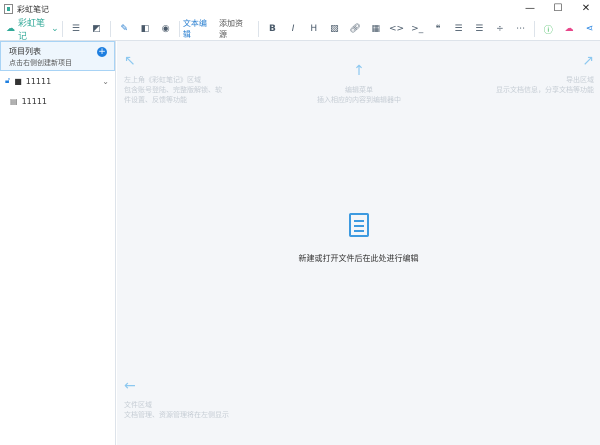  I want to click on title-bar: 彩虹笔记 — ☐ ✕, so click(300, 9).